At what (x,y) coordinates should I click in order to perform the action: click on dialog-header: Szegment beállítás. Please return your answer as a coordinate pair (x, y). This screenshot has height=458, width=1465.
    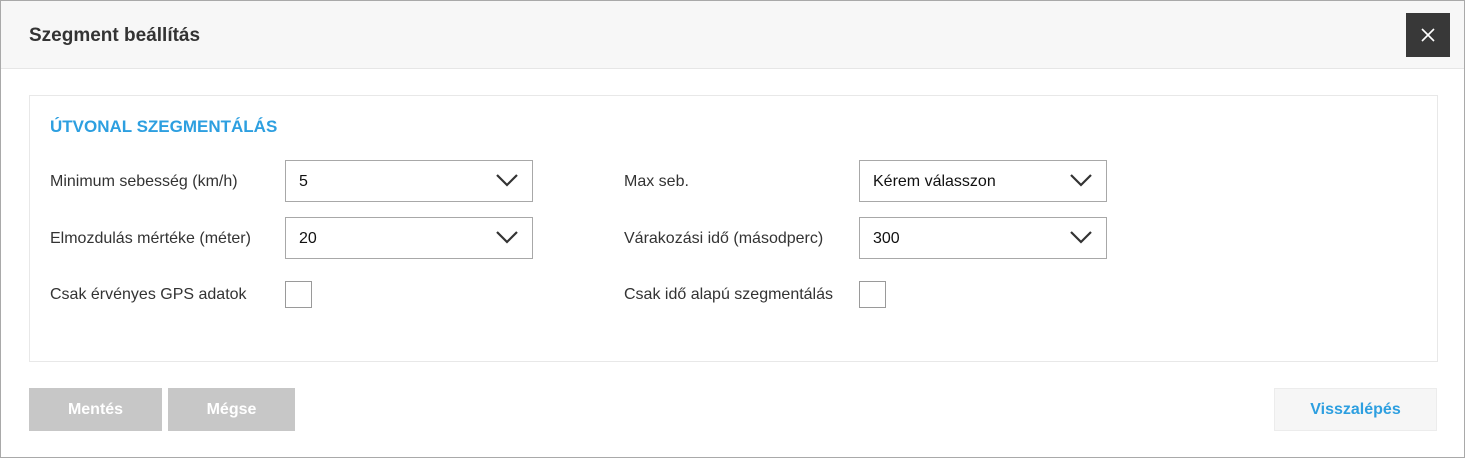
    Looking at the image, I should click on (732, 35).